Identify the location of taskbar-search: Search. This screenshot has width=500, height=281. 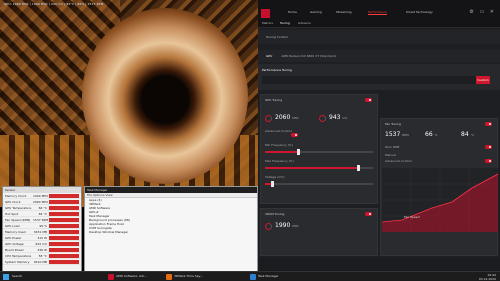
(17, 276).